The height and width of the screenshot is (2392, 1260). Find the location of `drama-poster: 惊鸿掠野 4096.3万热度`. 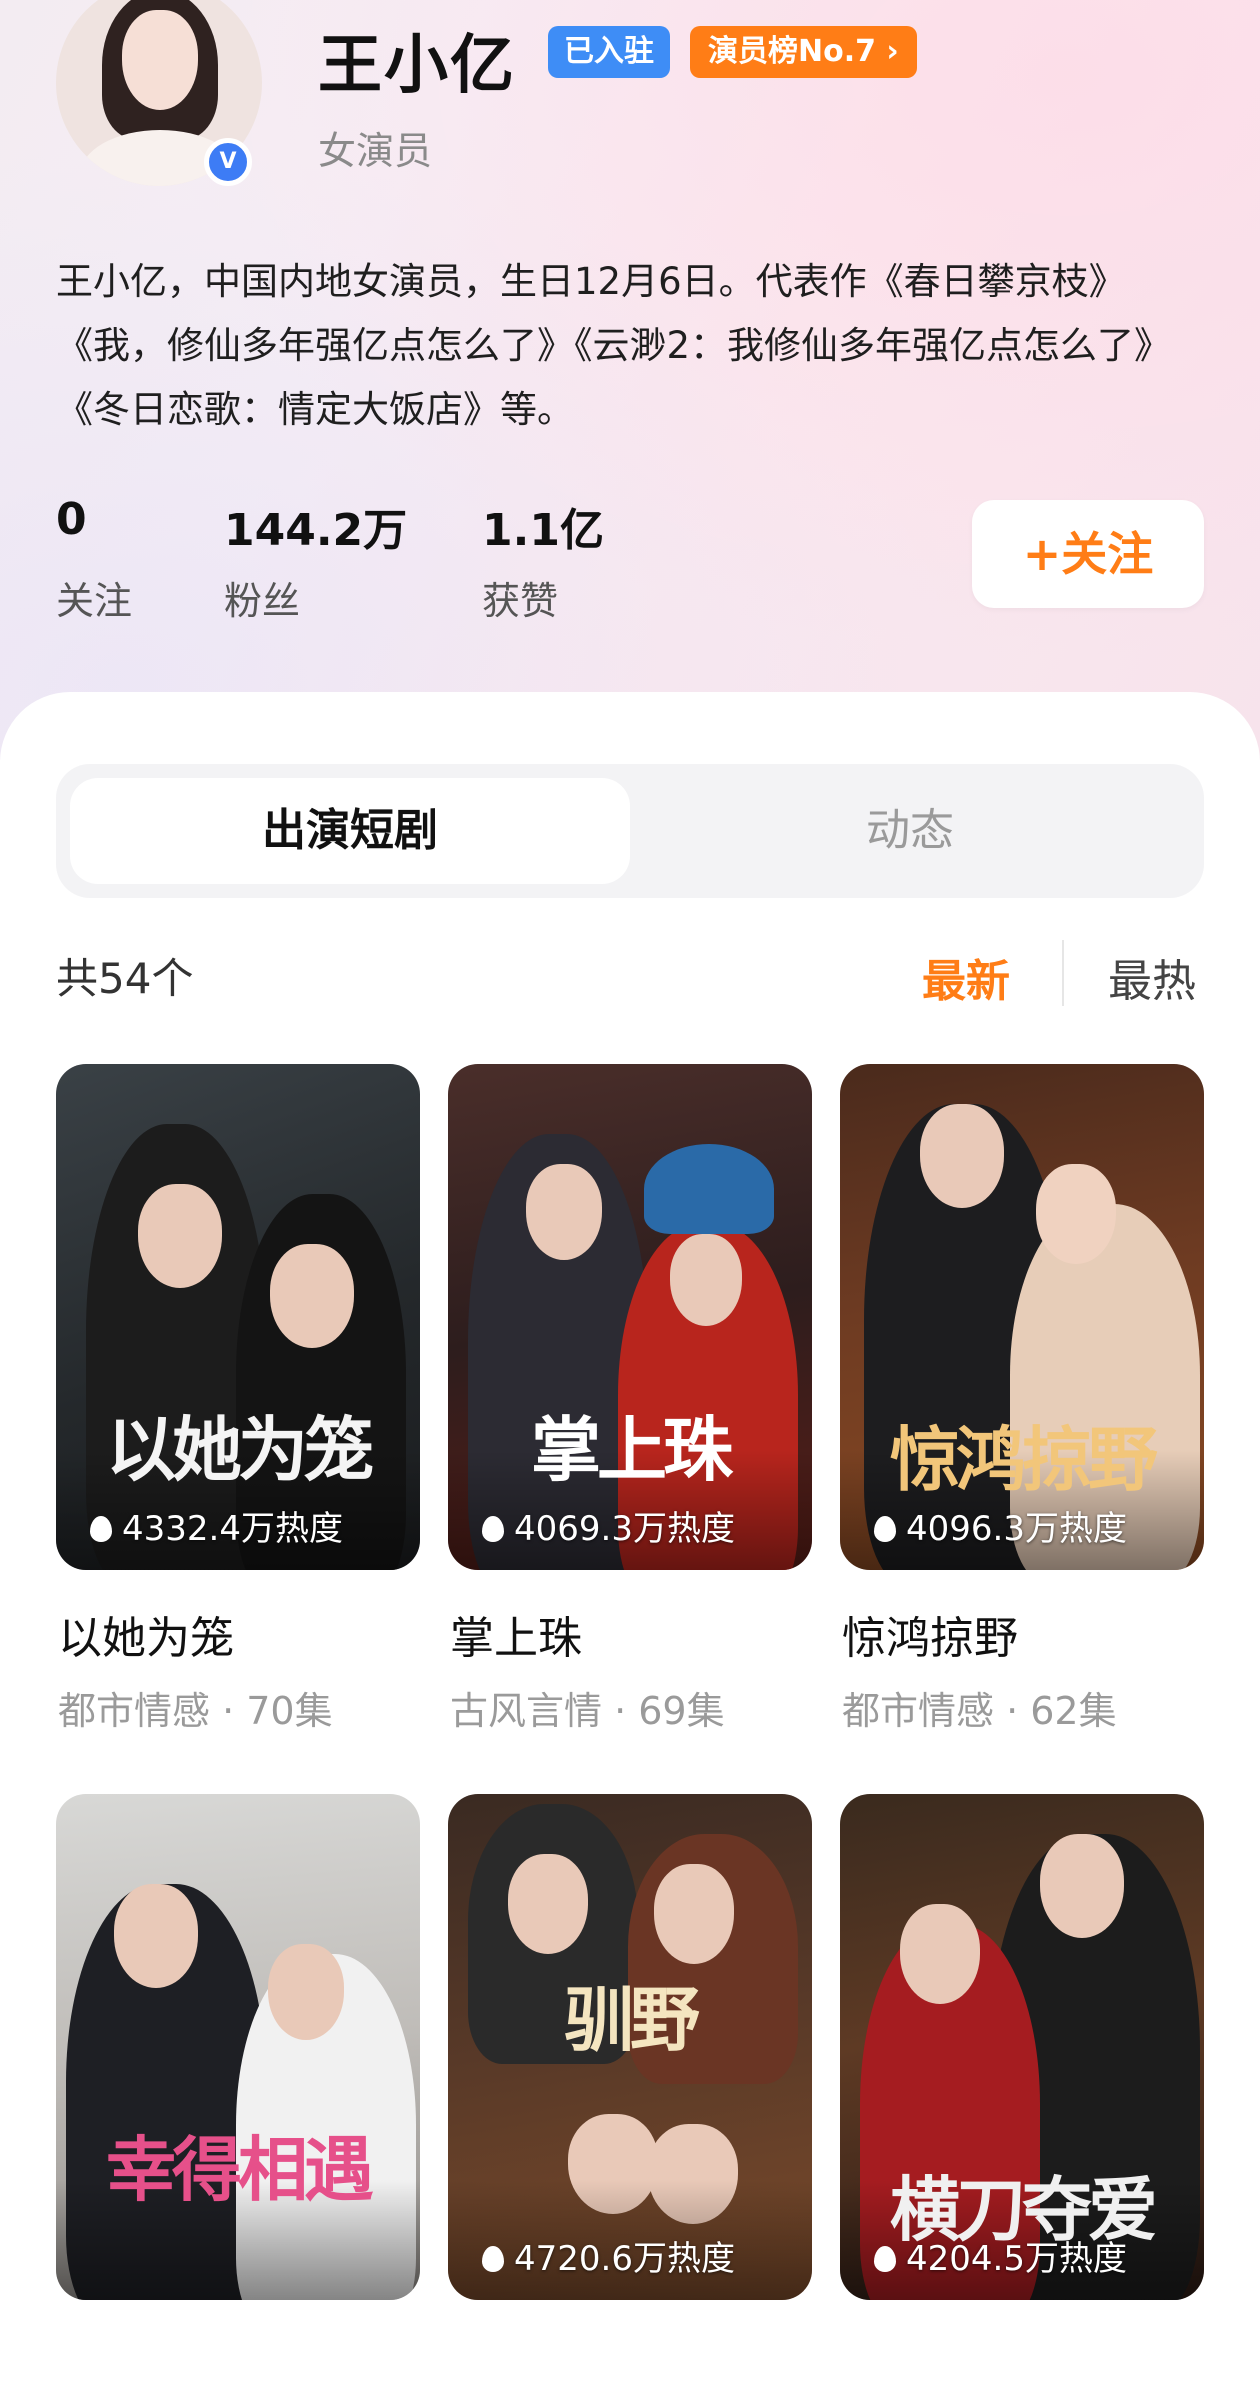

drama-poster: 惊鸿掠野 4096.3万热度 is located at coordinates (1022, 1317).